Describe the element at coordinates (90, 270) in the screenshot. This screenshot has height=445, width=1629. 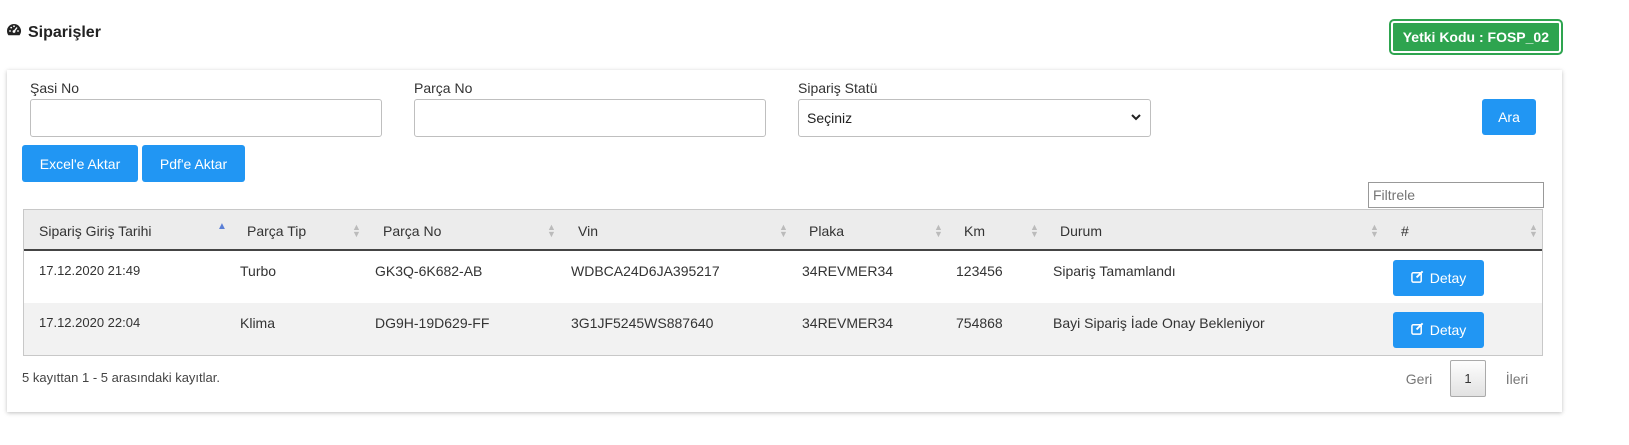
I see `cell-order-date: 17.12.2020 21:49` at that location.